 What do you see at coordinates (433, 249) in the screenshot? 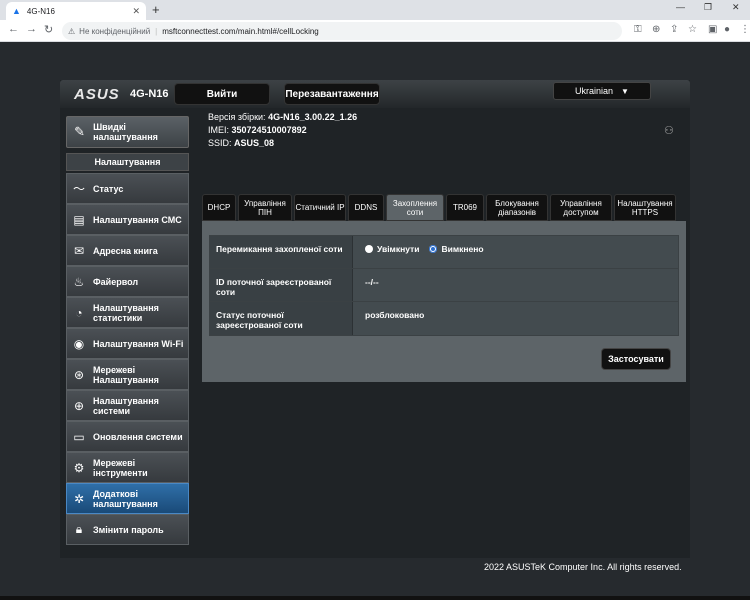
I see `radio-off-dot` at bounding box center [433, 249].